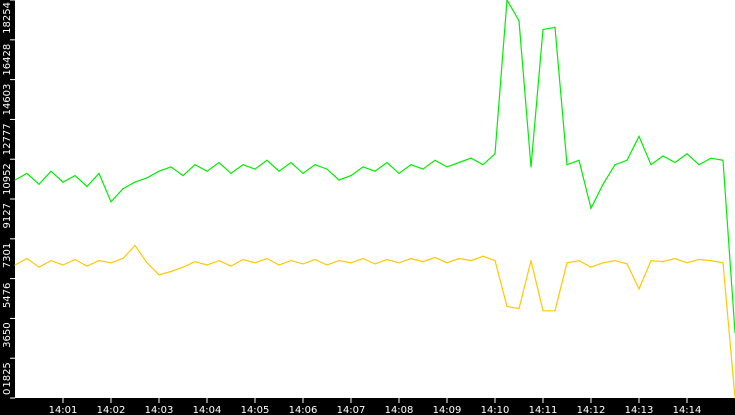 This screenshot has width=735, height=415. I want to click on y-tick-label: 0, so click(7, 392).